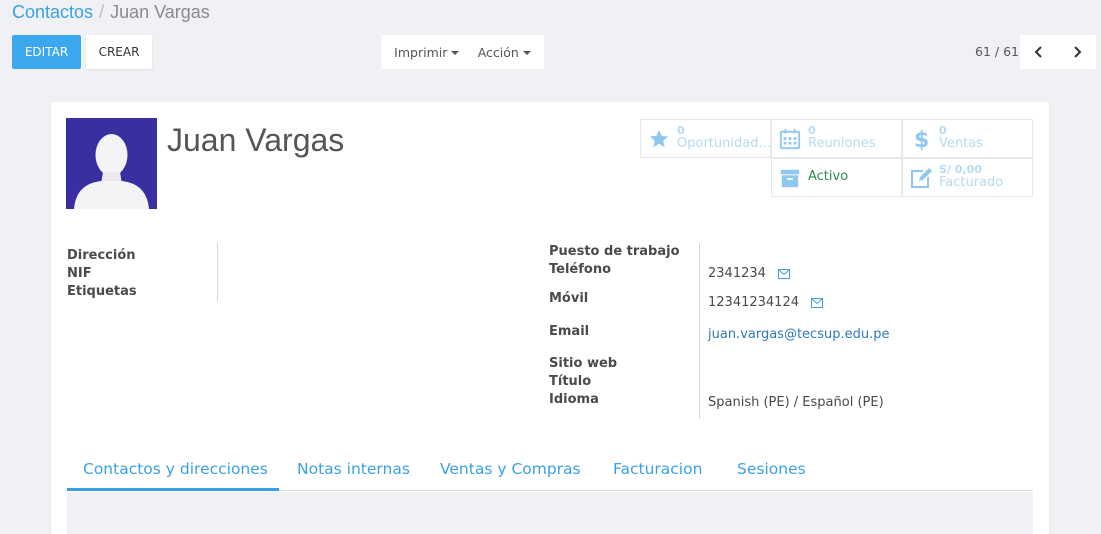  Describe the element at coordinates (462, 52) in the screenshot. I see `actions-bar: Imprimir Acción` at that location.